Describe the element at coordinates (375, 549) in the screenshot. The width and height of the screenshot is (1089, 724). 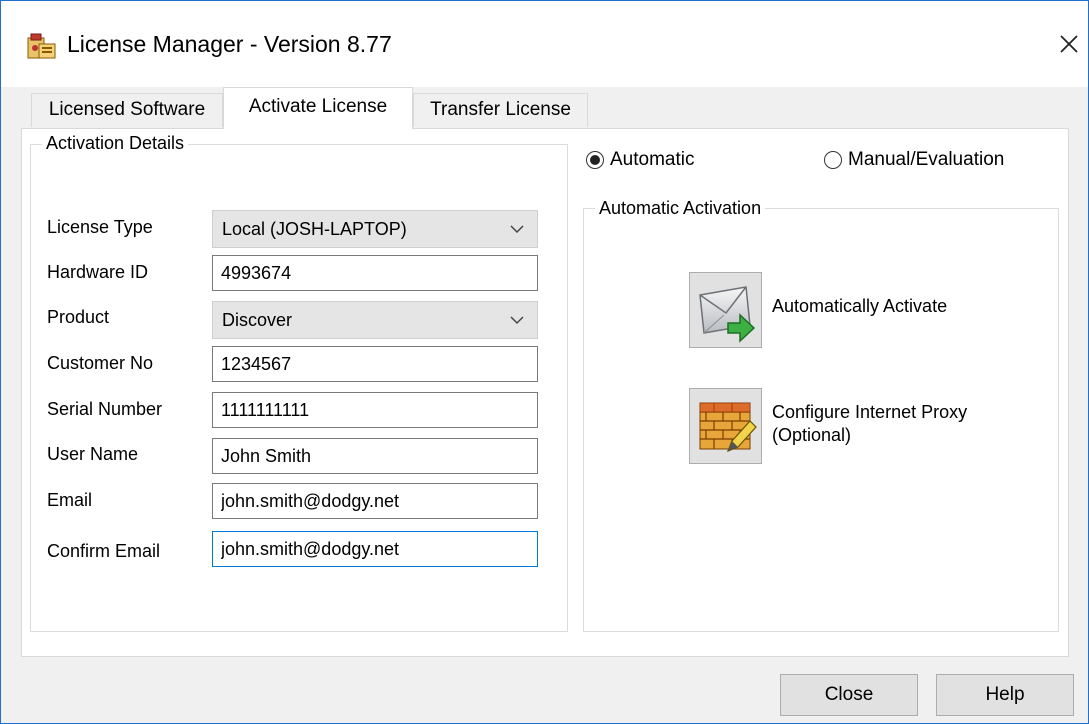
I see `confirm-email-field` at that location.